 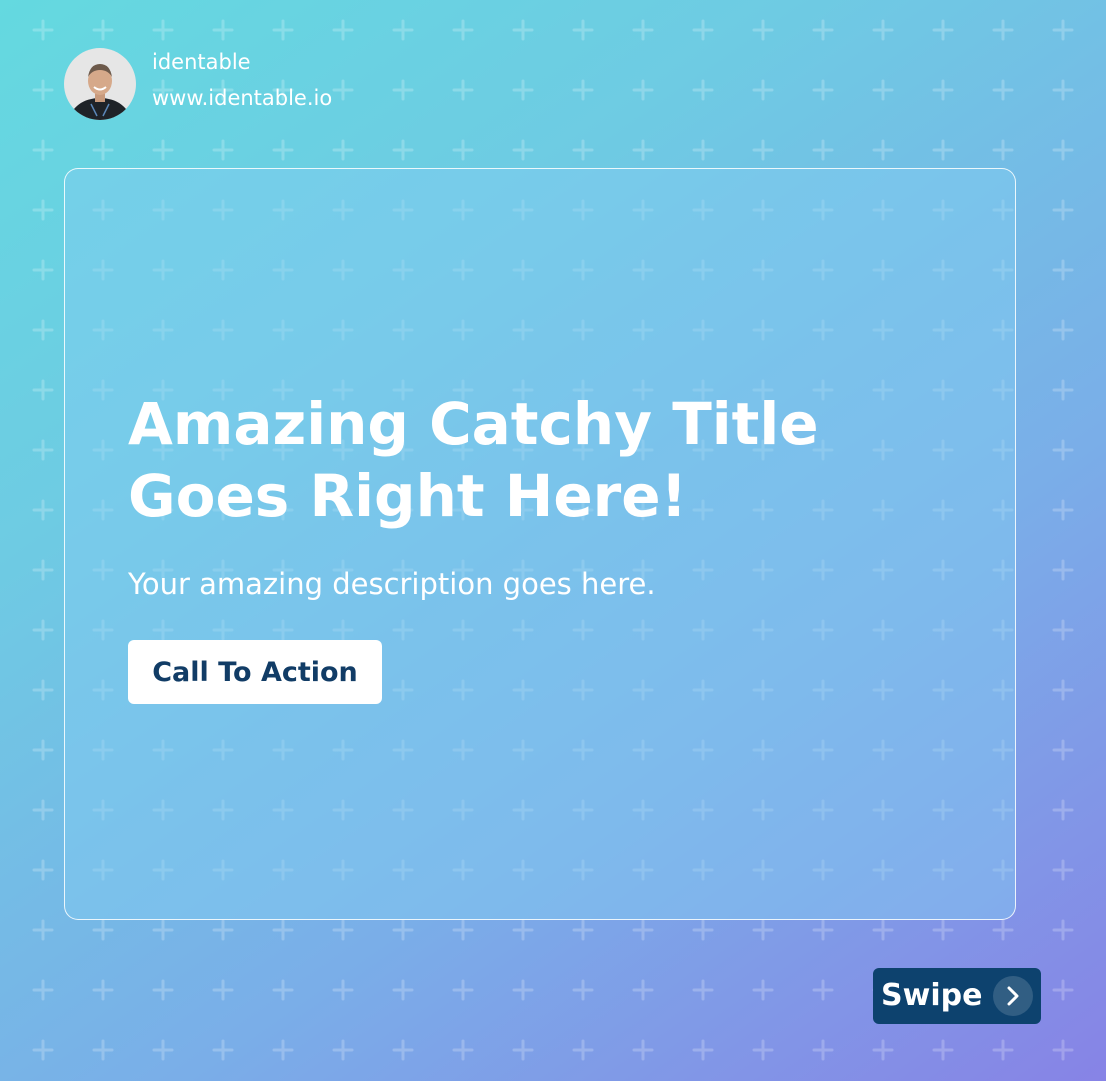 I want to click on chevron-right-icon, so click(x=1013, y=996).